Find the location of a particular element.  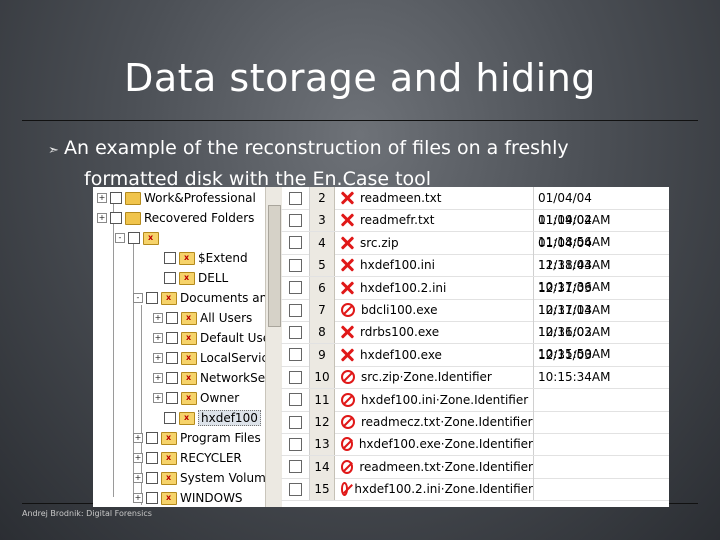

file-name-cell: readmeen.txt is located at coordinates (434, 198).